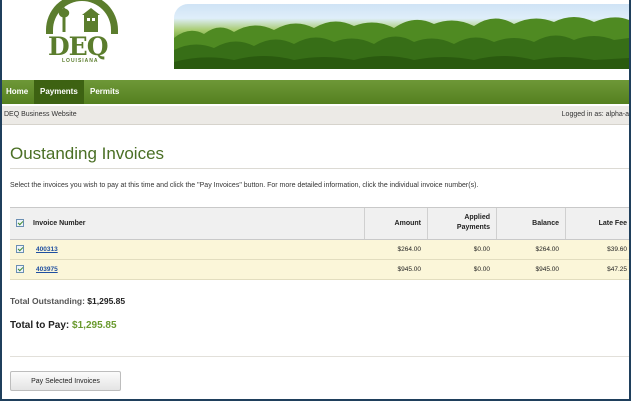 This screenshot has width=631, height=401. I want to click on header-balance: Balance, so click(528, 223).